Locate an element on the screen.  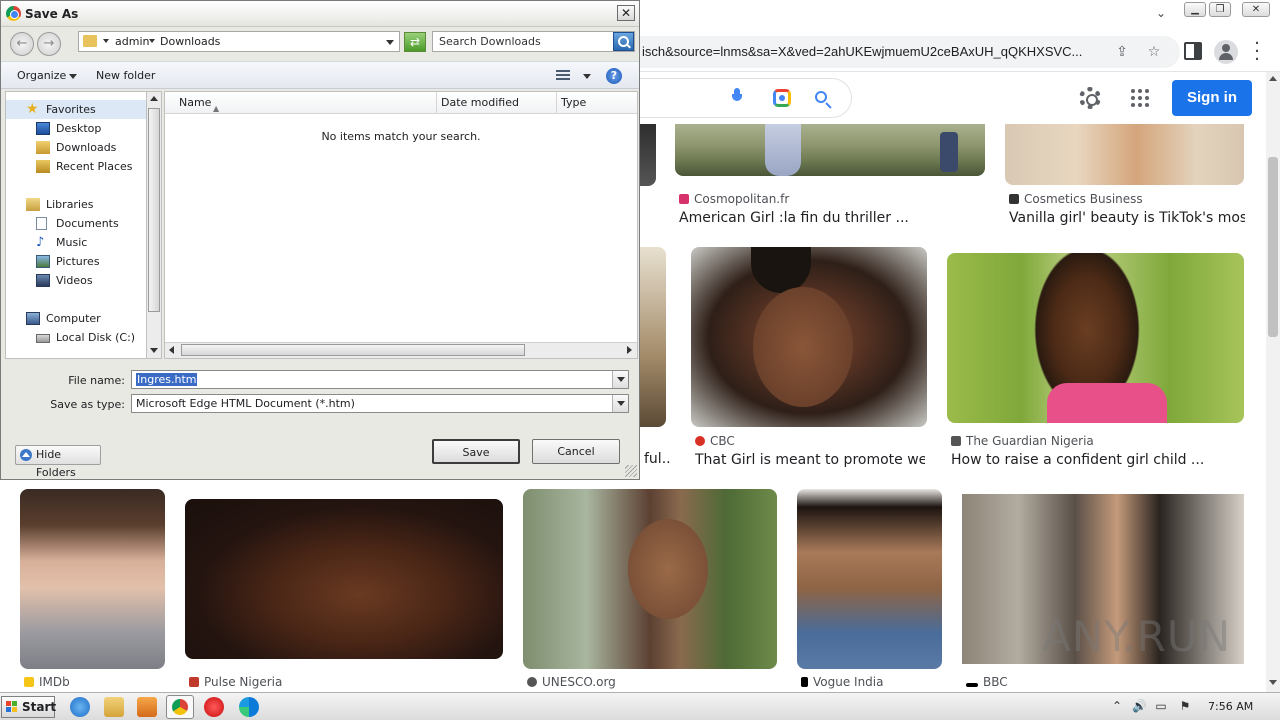
breadcrumb-downloads: Downloads is located at coordinates (190, 41).